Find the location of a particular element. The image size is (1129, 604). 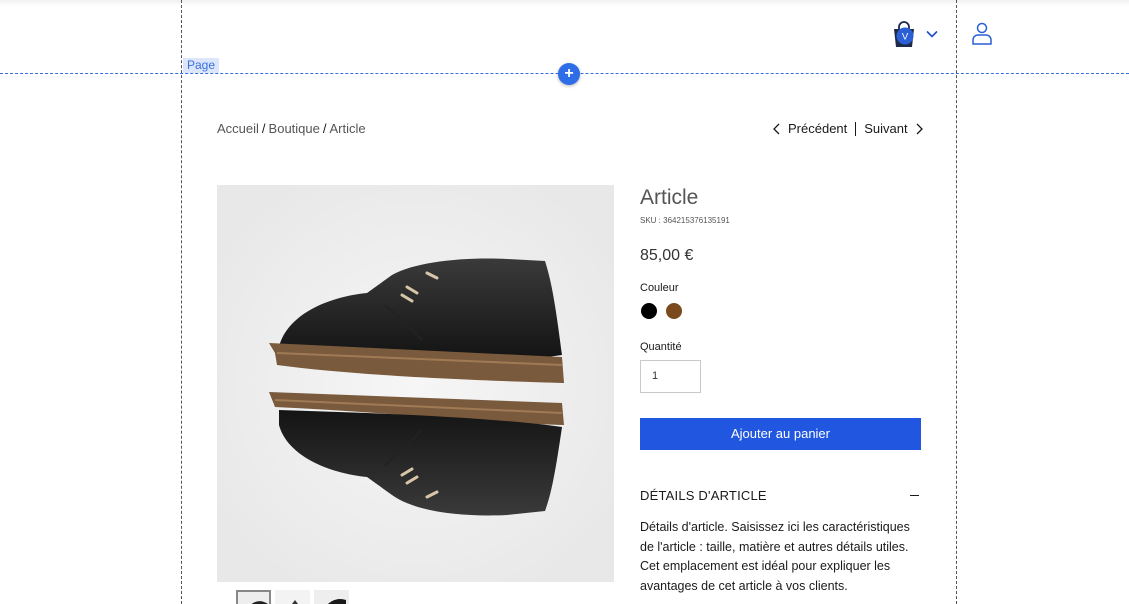

right-guide-line is located at coordinates (956, 302).